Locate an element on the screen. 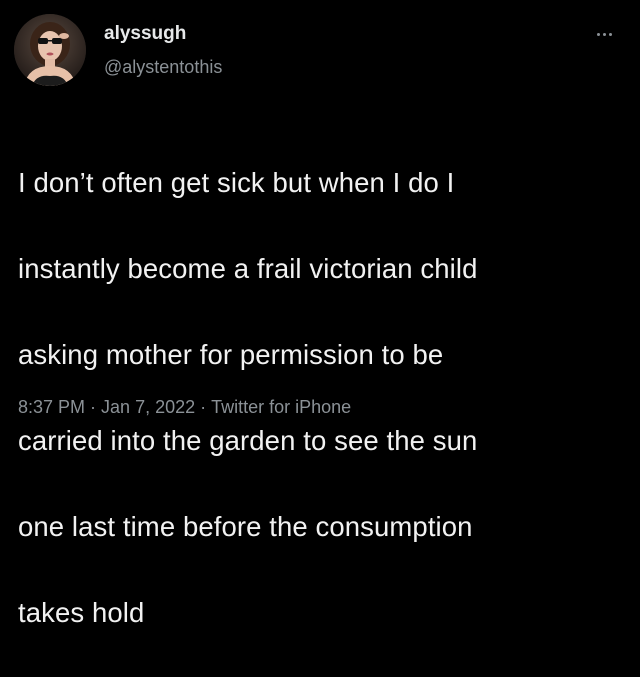  tweet-text-line: carried into the garden to see the sun is located at coordinates (248, 440).